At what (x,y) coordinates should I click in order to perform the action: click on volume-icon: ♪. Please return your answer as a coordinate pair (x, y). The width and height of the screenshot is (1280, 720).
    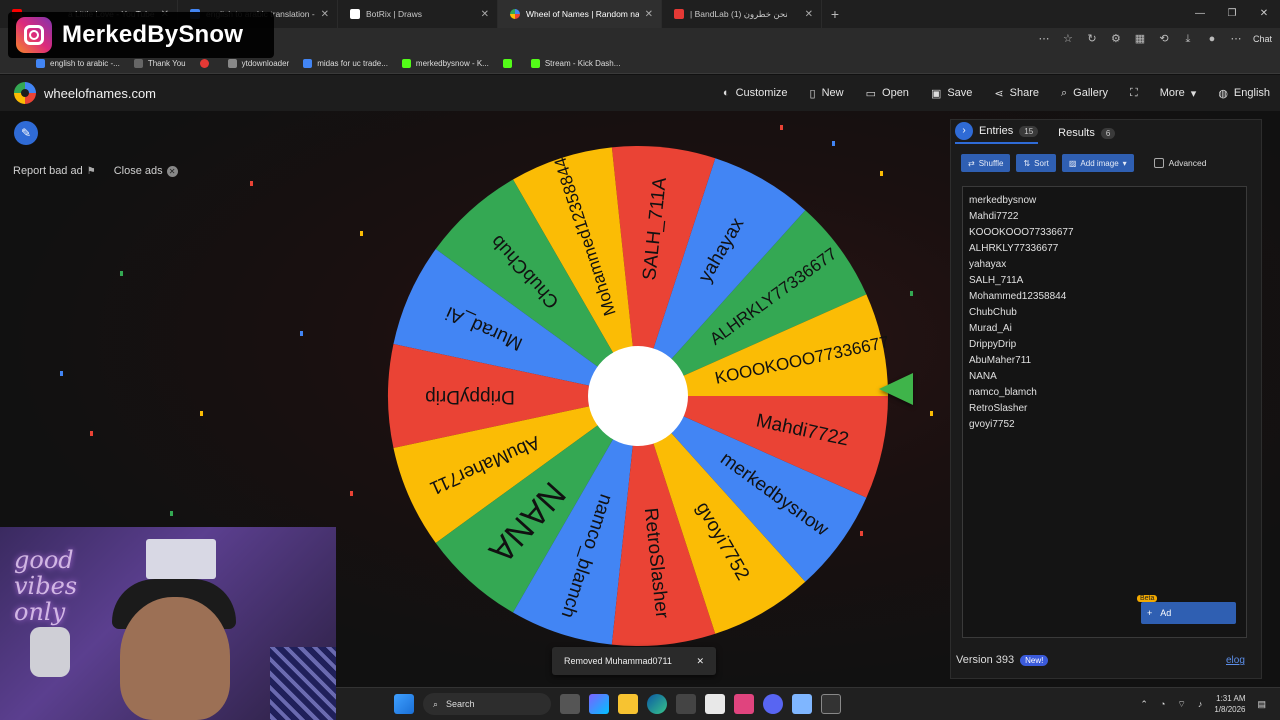
    Looking at the image, I should click on (1200, 704).